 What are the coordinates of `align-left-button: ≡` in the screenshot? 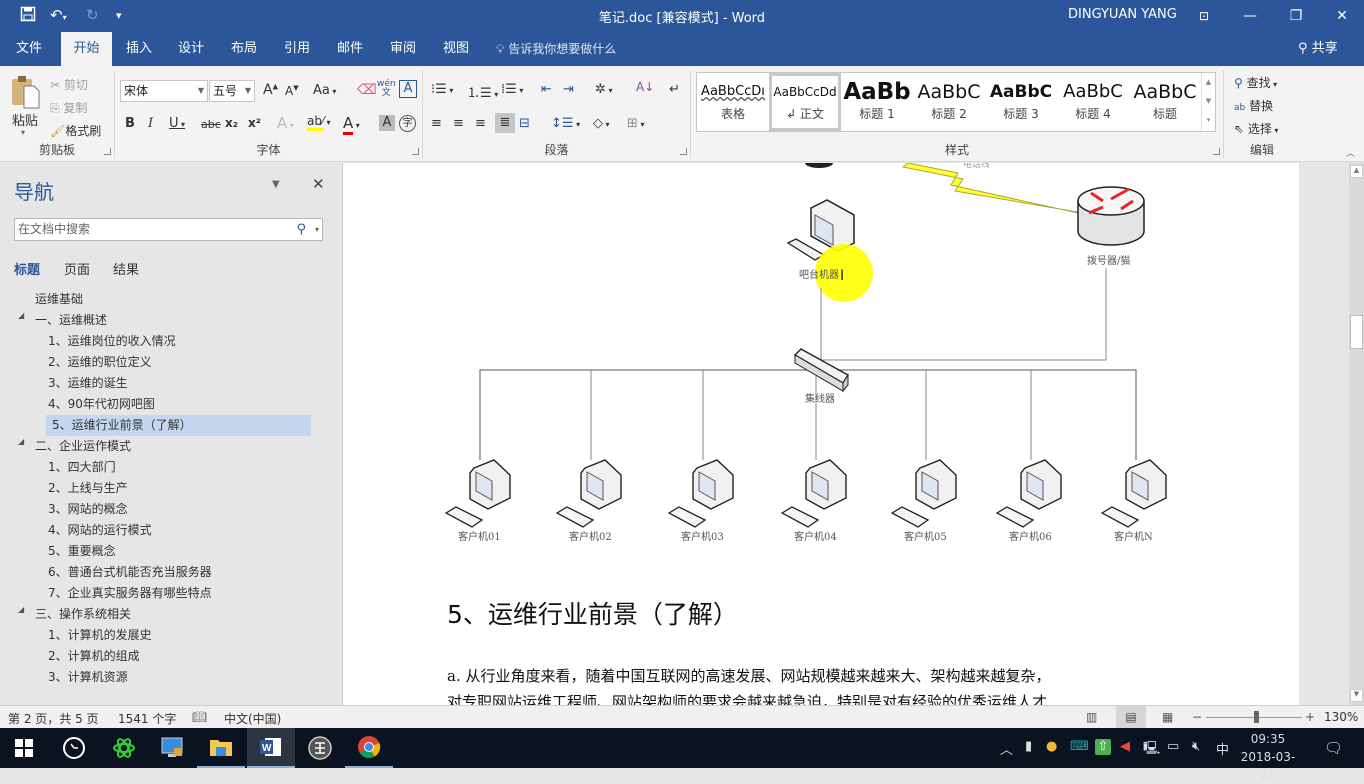 It's located at (436, 123).